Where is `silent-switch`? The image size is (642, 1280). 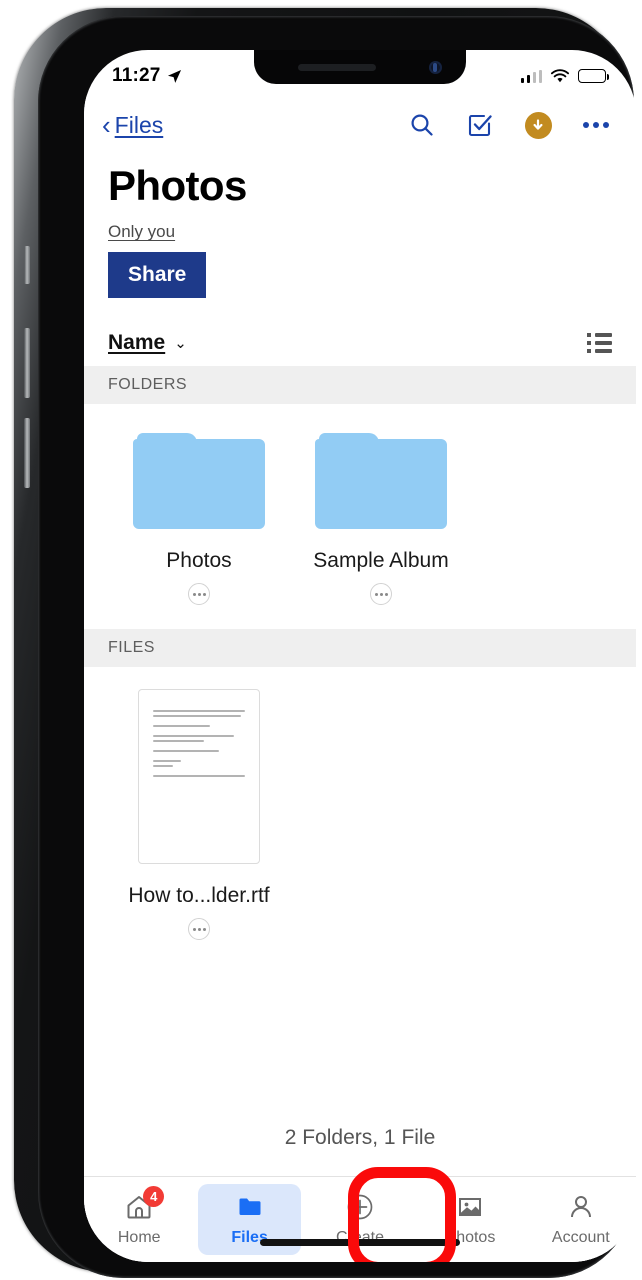 silent-switch is located at coordinates (27, 265).